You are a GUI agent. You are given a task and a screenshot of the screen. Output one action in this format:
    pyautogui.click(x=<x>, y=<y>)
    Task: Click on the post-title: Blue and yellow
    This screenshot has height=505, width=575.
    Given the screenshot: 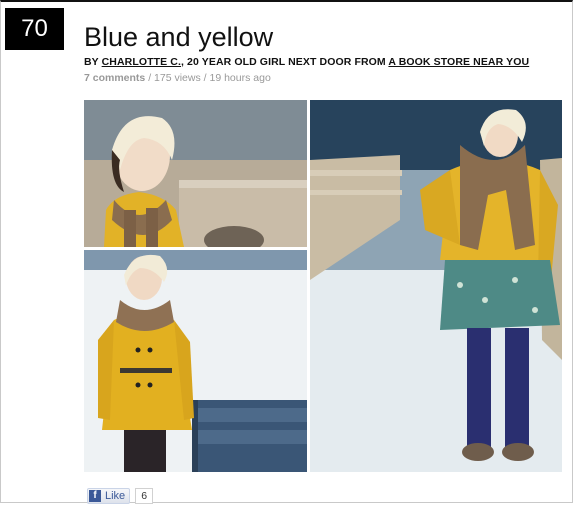 What is the action you would take?
    pyautogui.click(x=178, y=37)
    